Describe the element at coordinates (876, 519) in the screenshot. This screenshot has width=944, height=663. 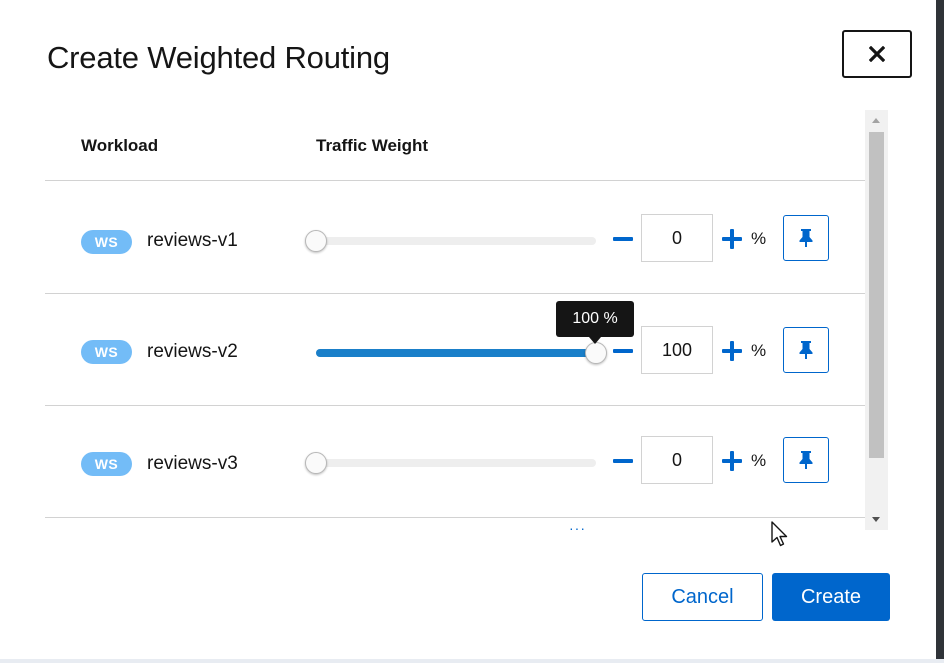
I see `scroll-down-arrow-icon` at that location.